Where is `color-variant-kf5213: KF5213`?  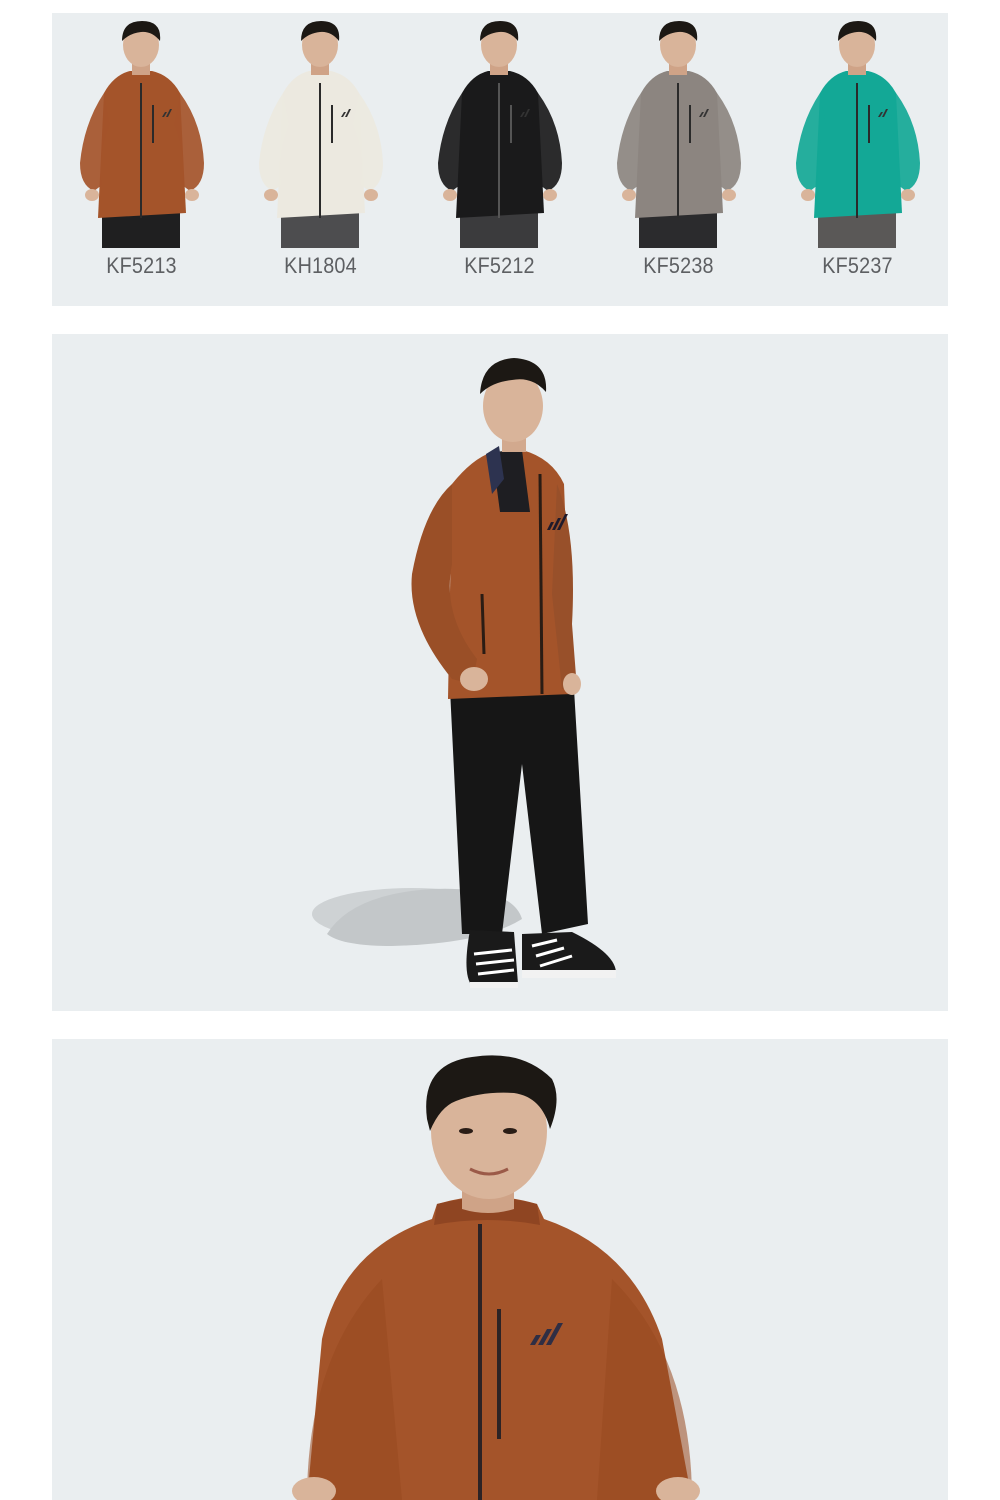
color-variant-kf5213: KF5213 is located at coordinates (141, 159).